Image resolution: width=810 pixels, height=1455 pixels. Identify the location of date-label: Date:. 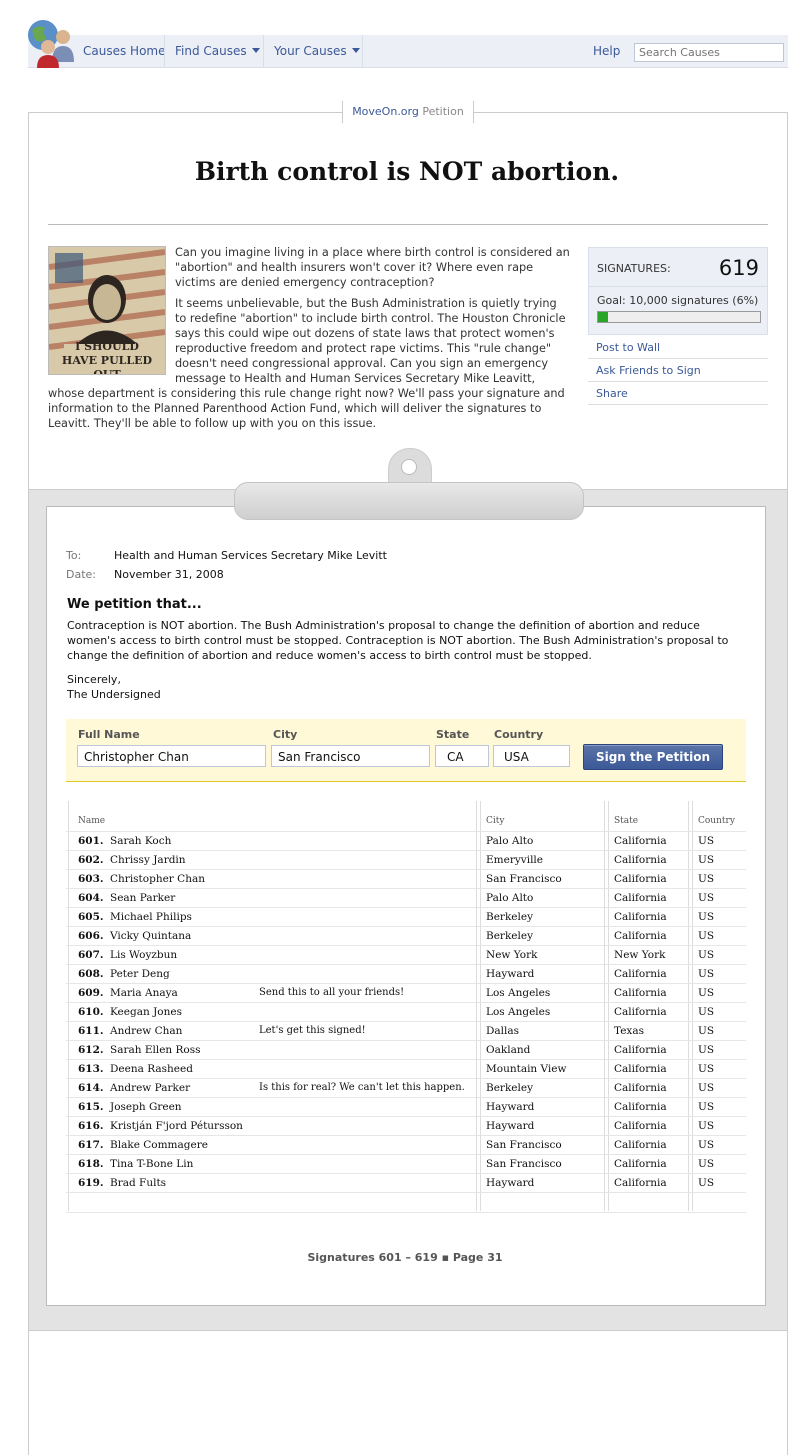
(81, 574).